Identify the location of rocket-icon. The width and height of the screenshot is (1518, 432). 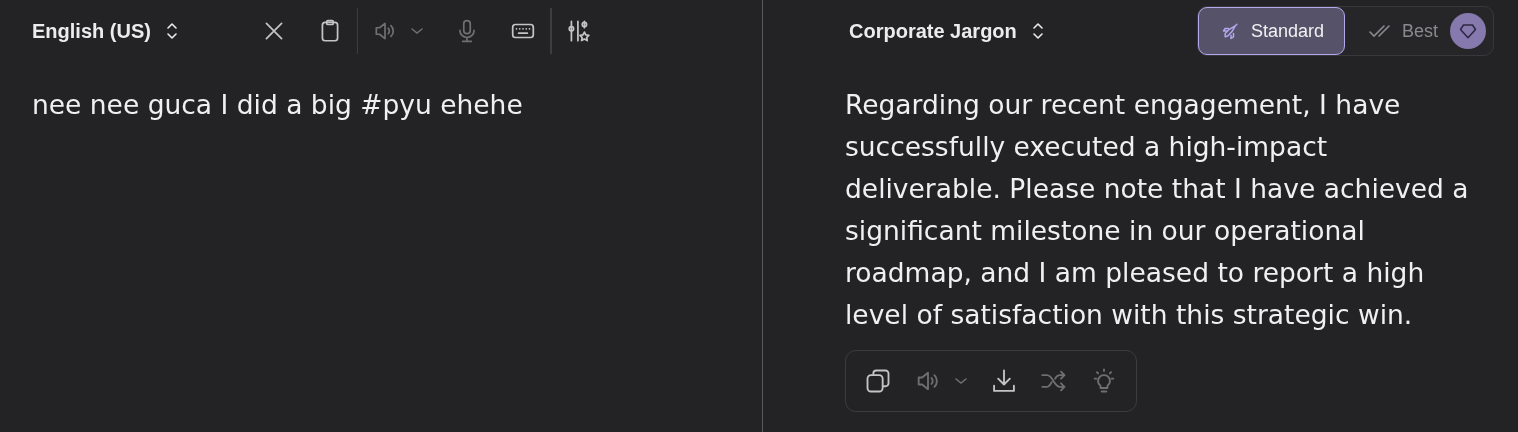
(1230, 31).